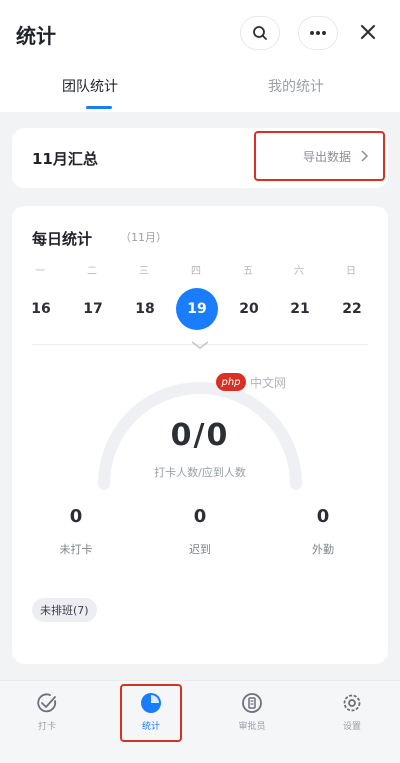 The height and width of the screenshot is (763, 400). Describe the element at coordinates (144, 296) in the screenshot. I see `day-item: 三 18` at that location.